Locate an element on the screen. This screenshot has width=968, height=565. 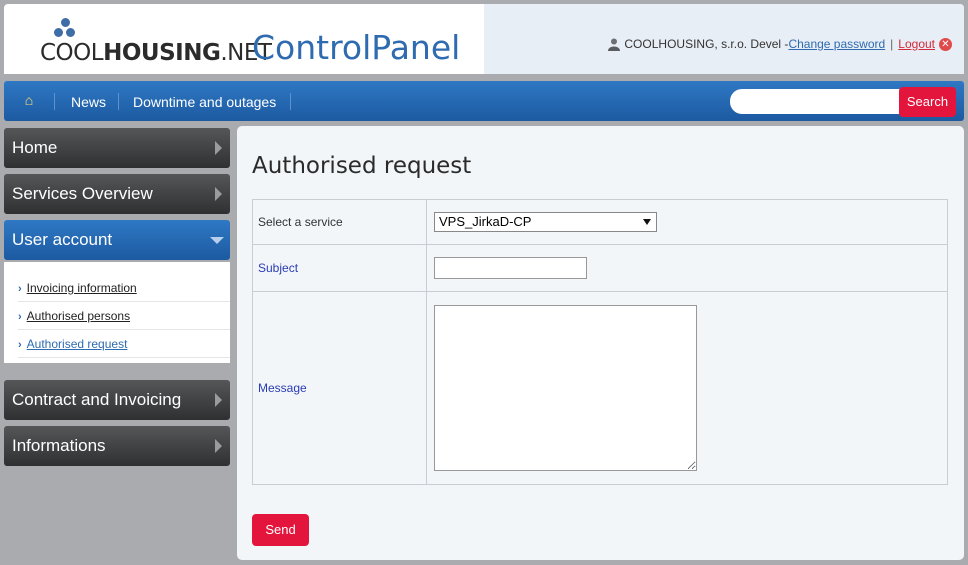
form-row-subject: Subject is located at coordinates (600, 268).